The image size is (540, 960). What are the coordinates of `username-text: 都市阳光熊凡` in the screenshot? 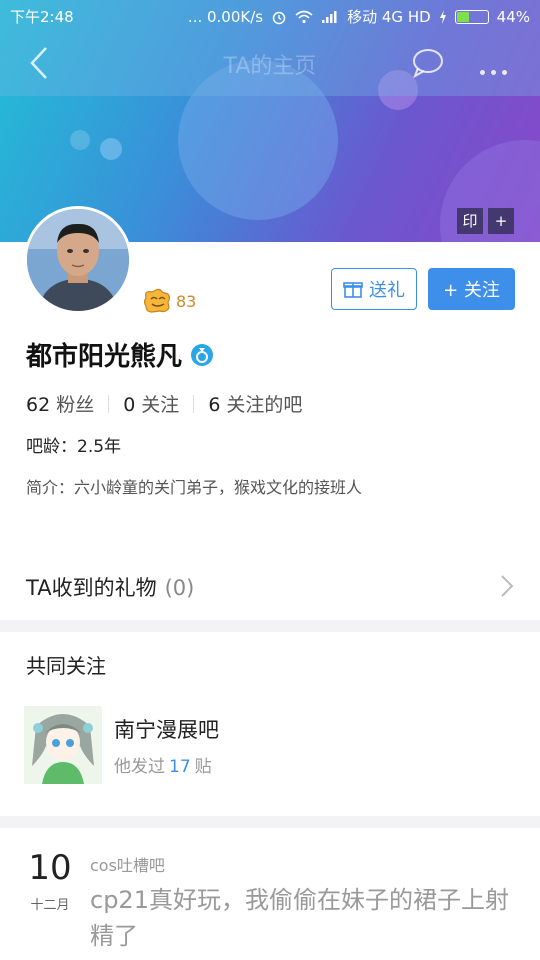 It's located at (104, 357).